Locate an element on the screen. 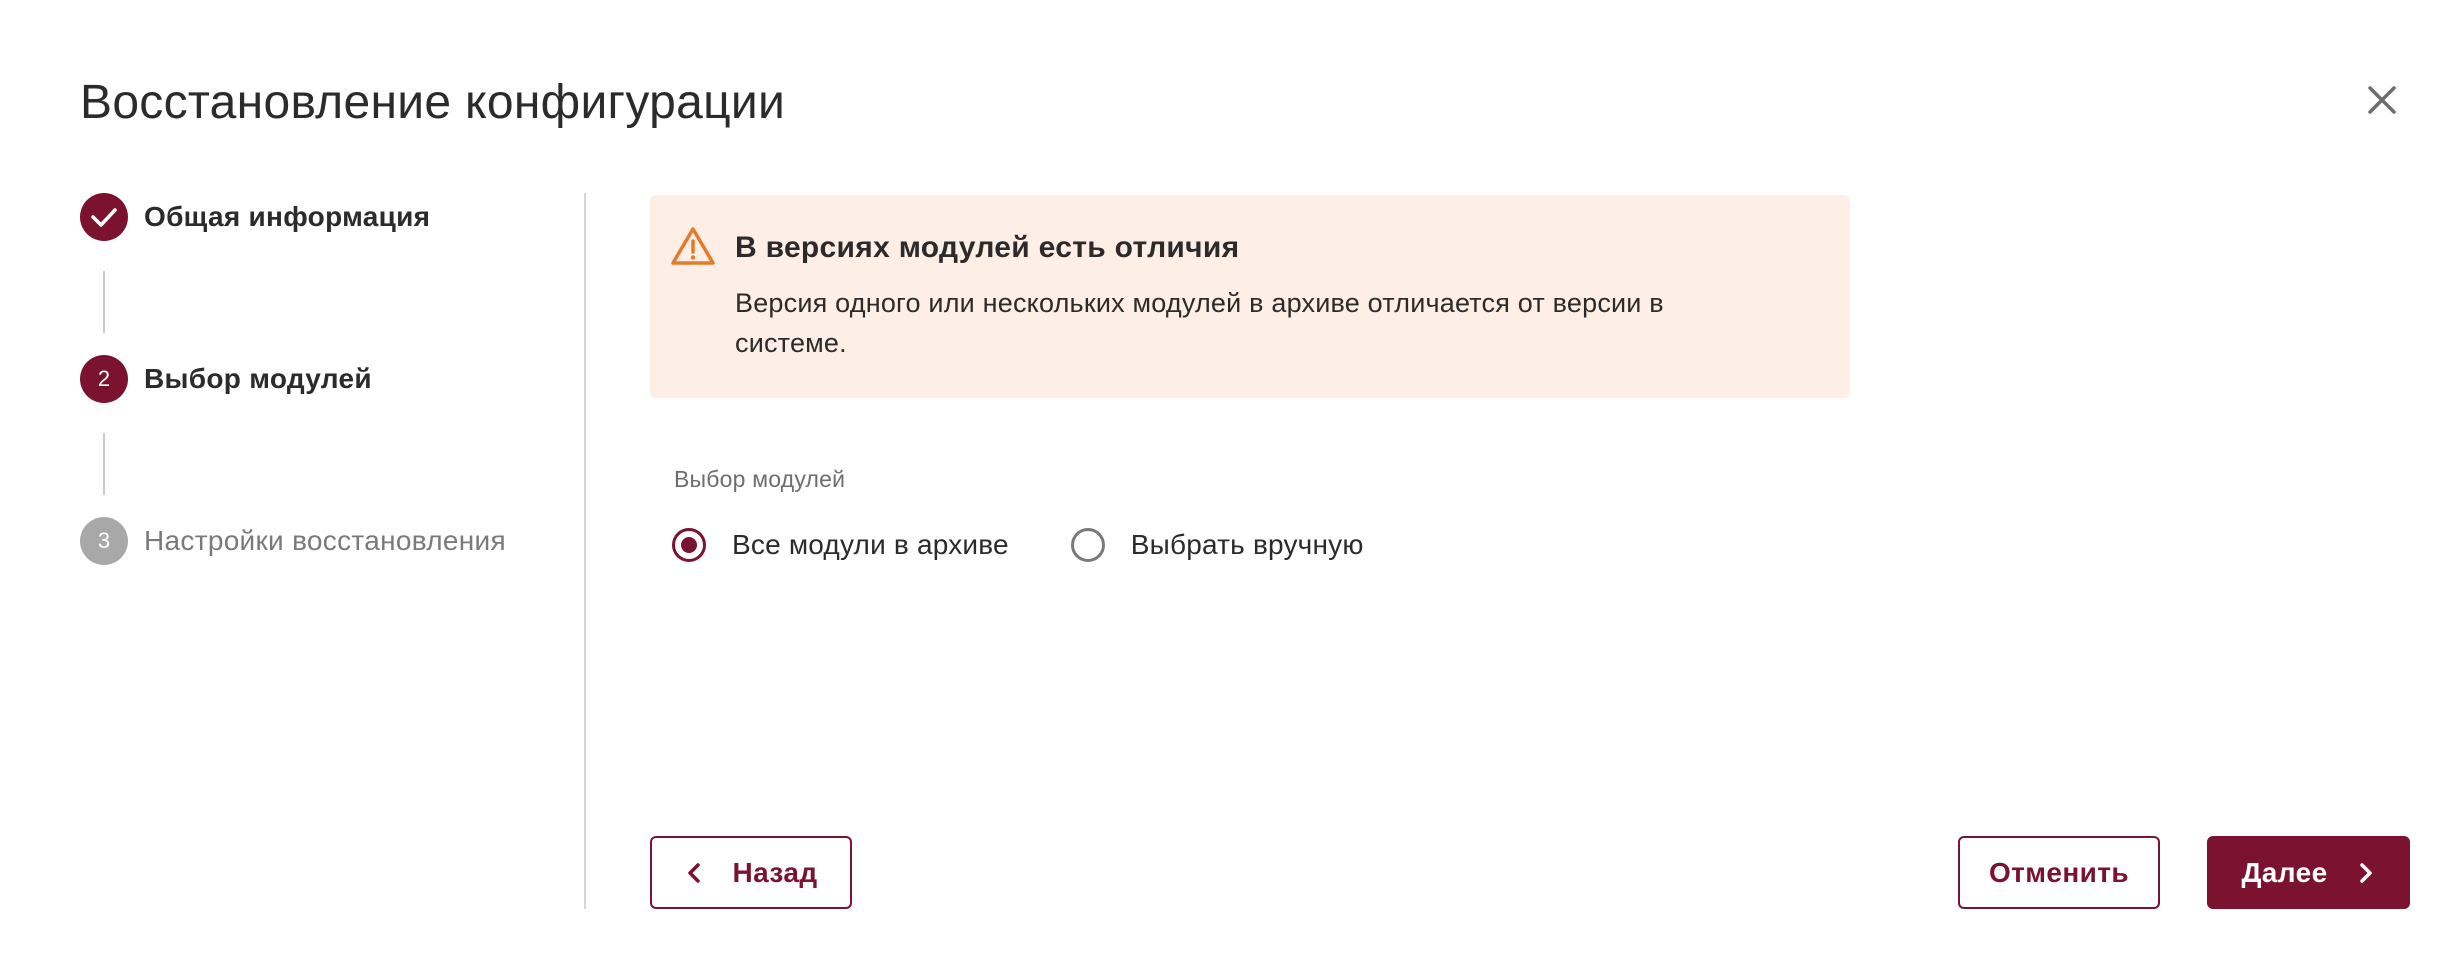 Image resolution: width=2445 pixels, height=966 pixels. step-general-info: Общая информация is located at coordinates (255, 217).